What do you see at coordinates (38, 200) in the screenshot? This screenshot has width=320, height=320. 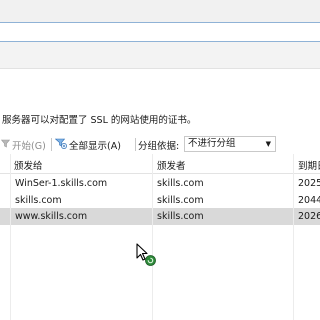 I see `cell-issued-to: skills.com` at bounding box center [38, 200].